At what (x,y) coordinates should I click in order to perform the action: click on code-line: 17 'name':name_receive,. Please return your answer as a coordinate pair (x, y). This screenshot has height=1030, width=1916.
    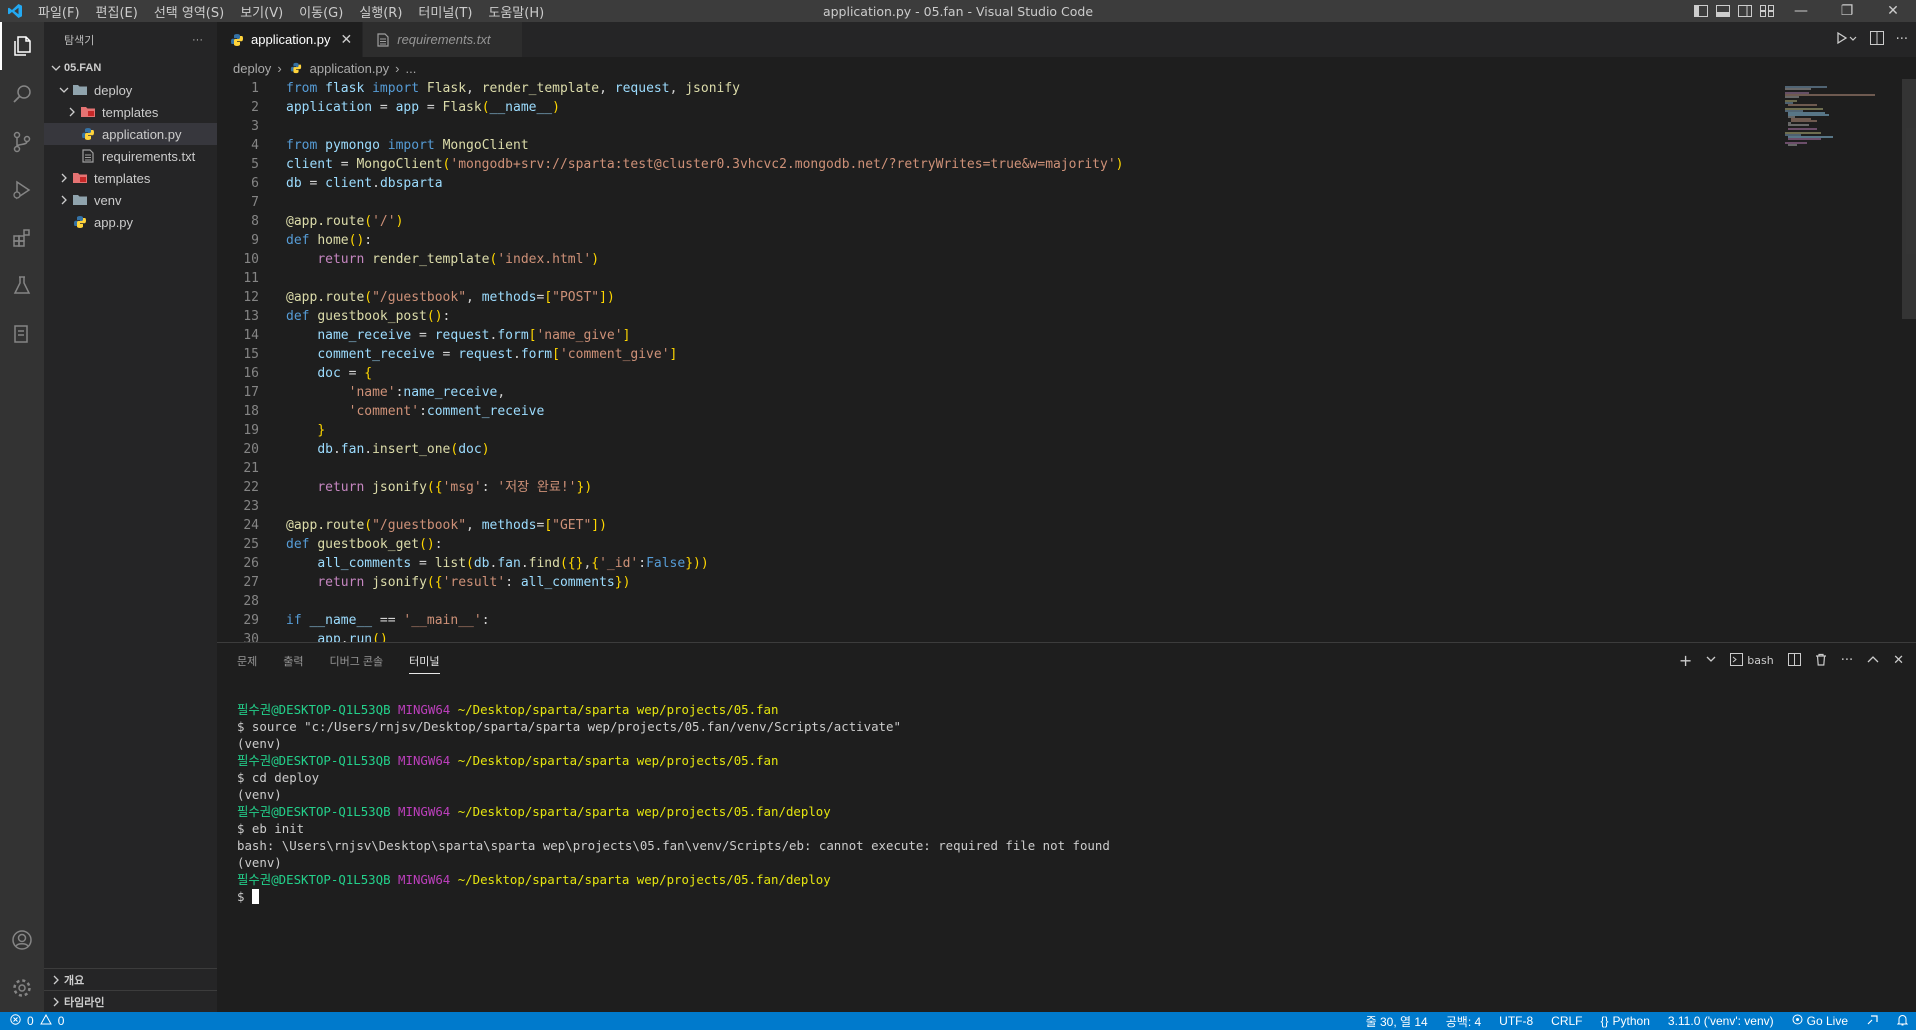
    Looking at the image, I should click on (997, 392).